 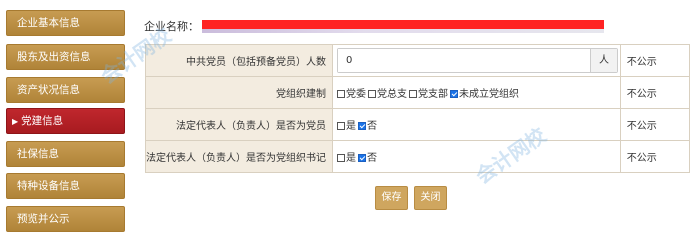 What do you see at coordinates (54, 57) in the screenshot?
I see `sidebar-item-label: 股东及出资信息` at bounding box center [54, 57].